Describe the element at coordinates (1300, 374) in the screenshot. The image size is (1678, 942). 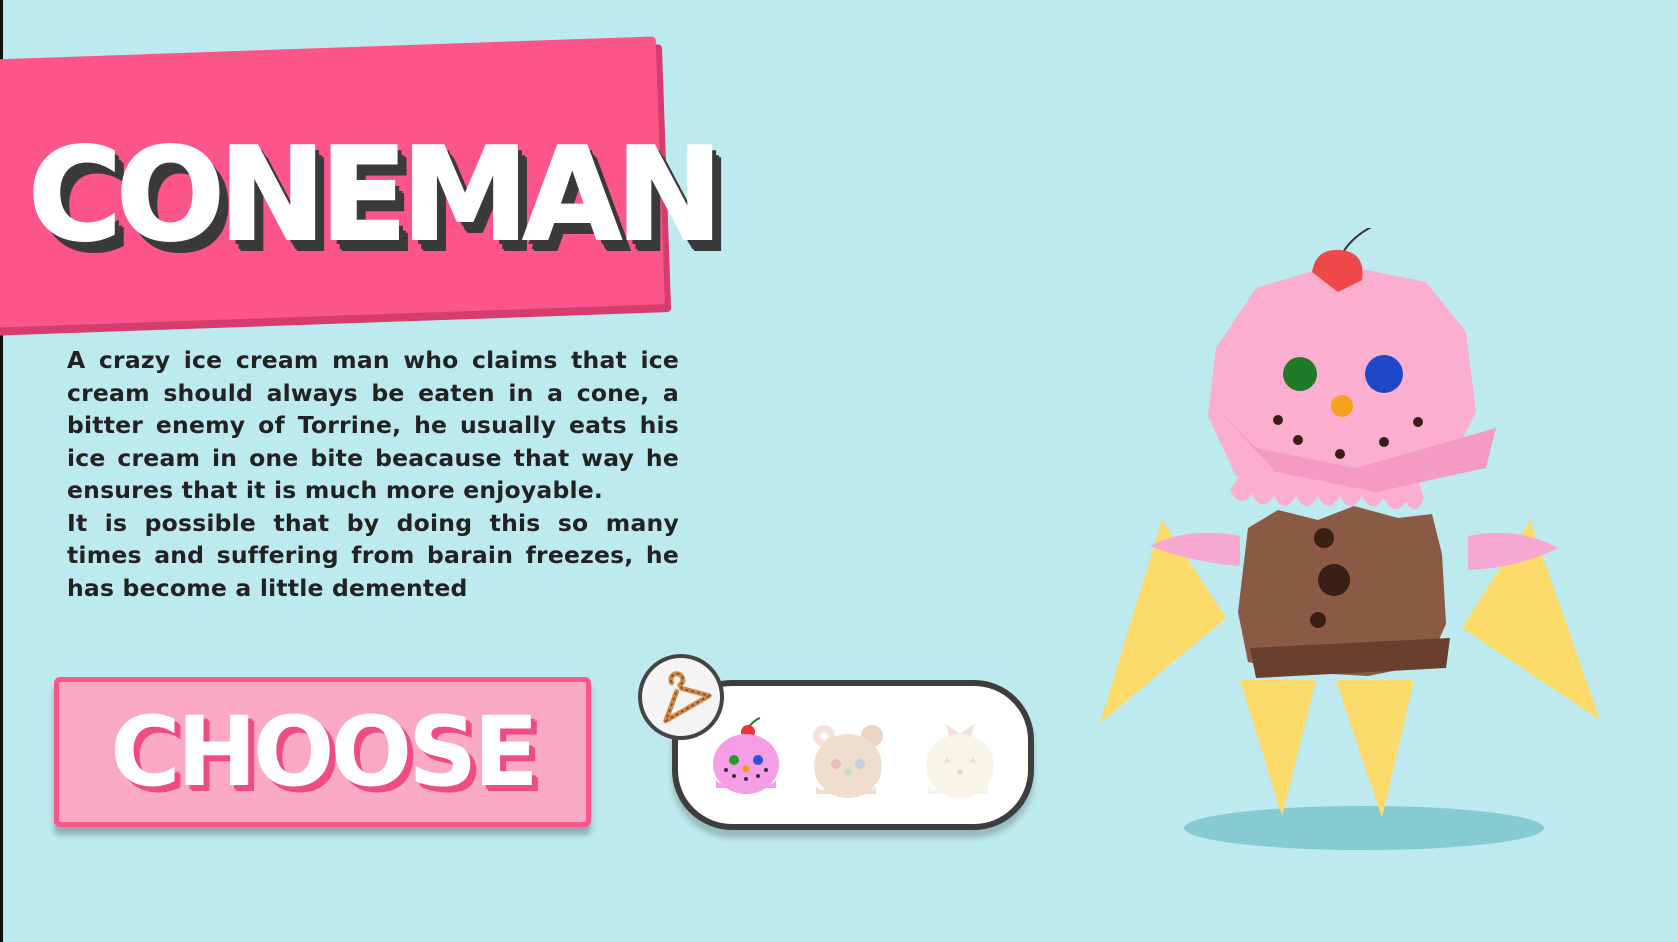
I see `left-eye` at that location.